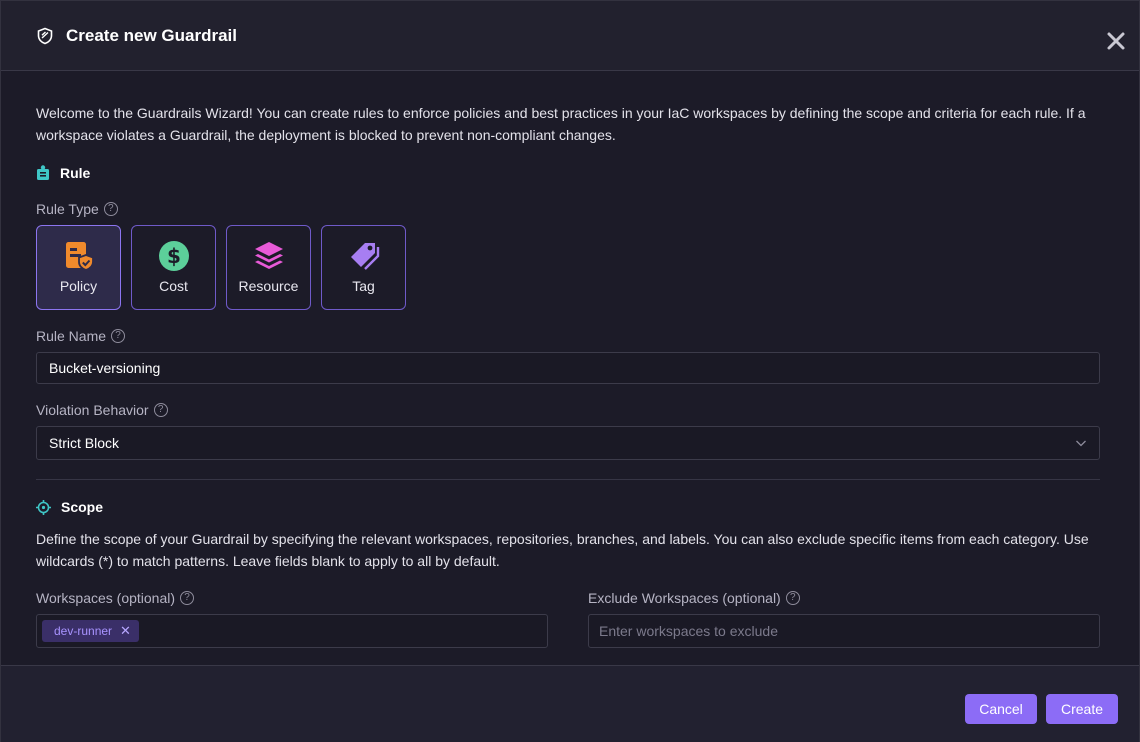  Describe the element at coordinates (79, 256) in the screenshot. I see `policy-icon` at that location.